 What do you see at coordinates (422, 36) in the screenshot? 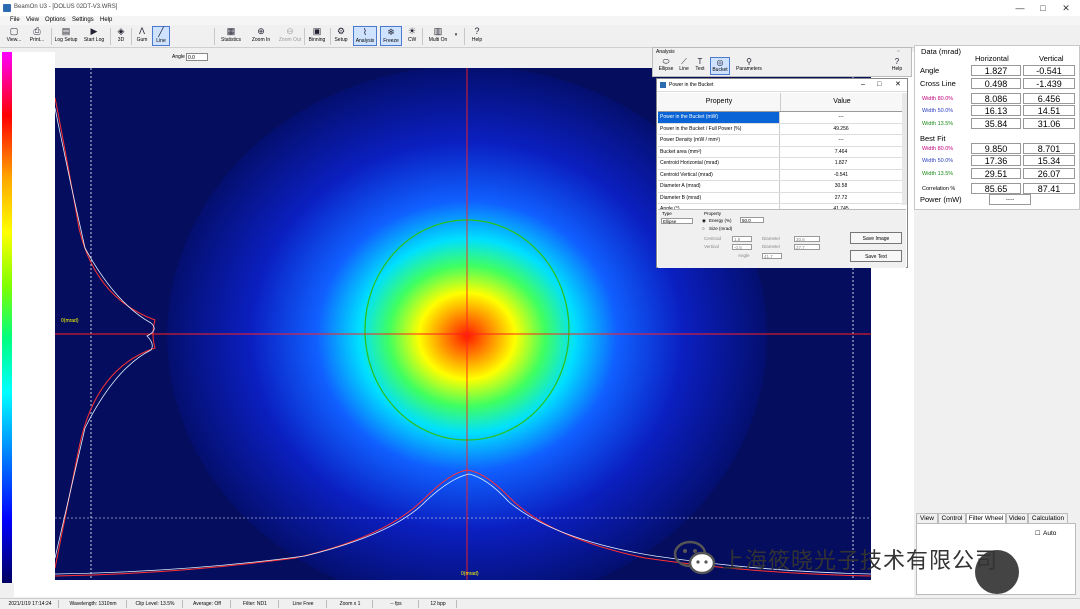
I see `toolbar-separator` at bounding box center [422, 36].